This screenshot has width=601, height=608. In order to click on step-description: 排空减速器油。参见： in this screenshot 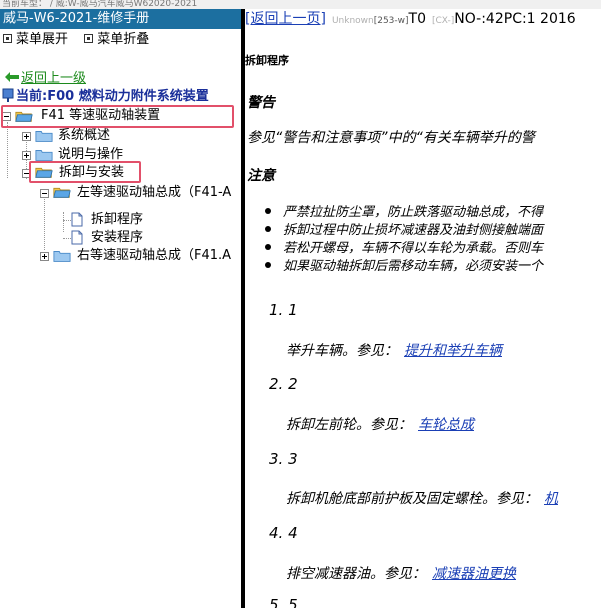, I will do `click(356, 574)`.